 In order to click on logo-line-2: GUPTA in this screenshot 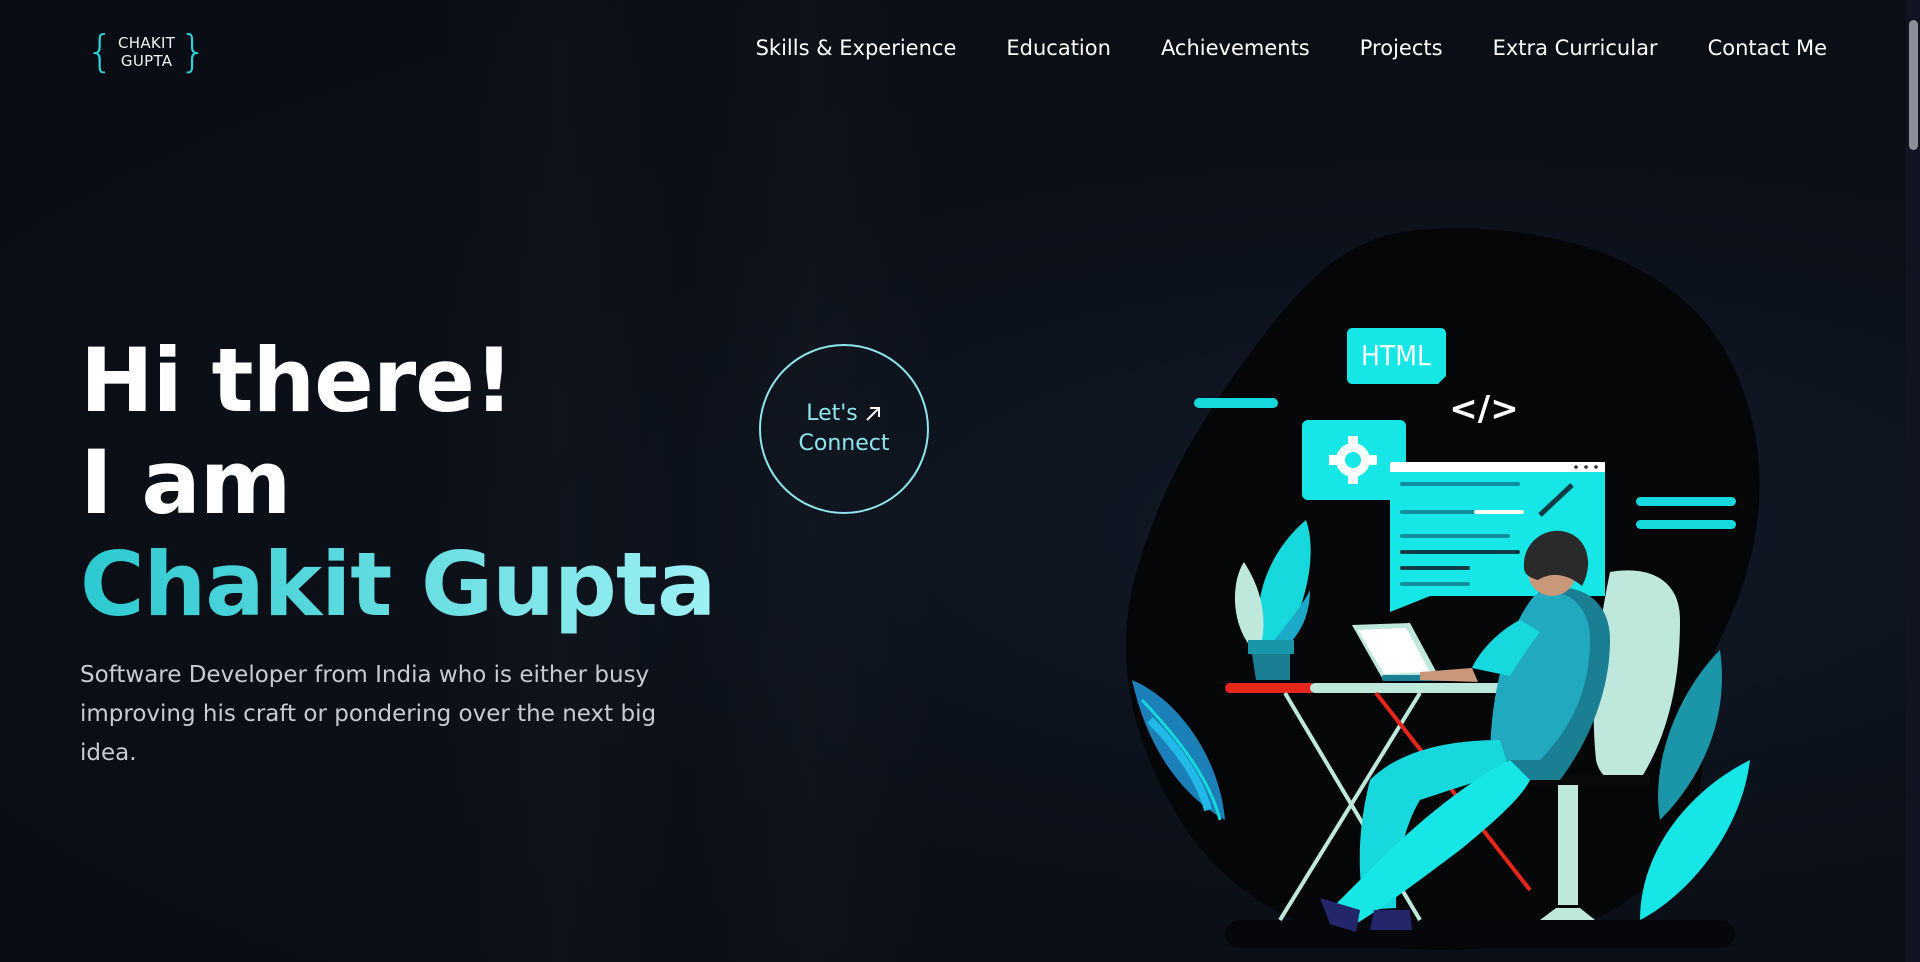, I will do `click(146, 61)`.